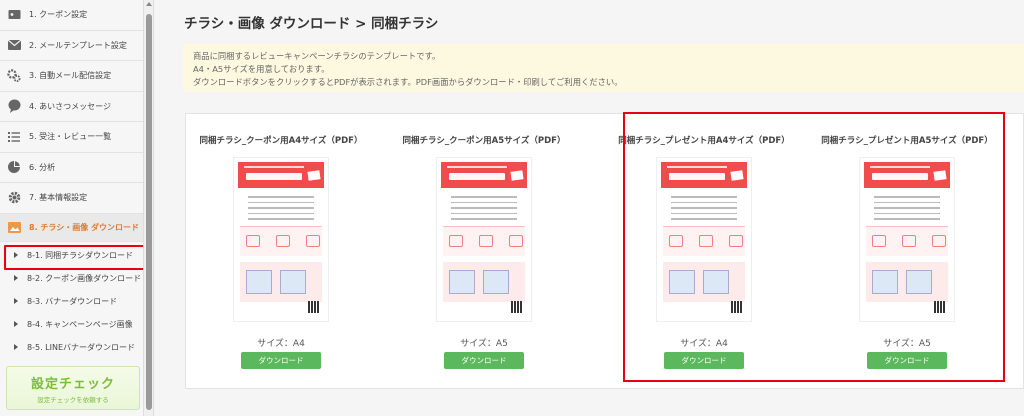 The image size is (1024, 416). I want to click on sidebar-subitem-bundle-flyer: 8-1. 同梱チラシダウンロード, so click(71, 257).